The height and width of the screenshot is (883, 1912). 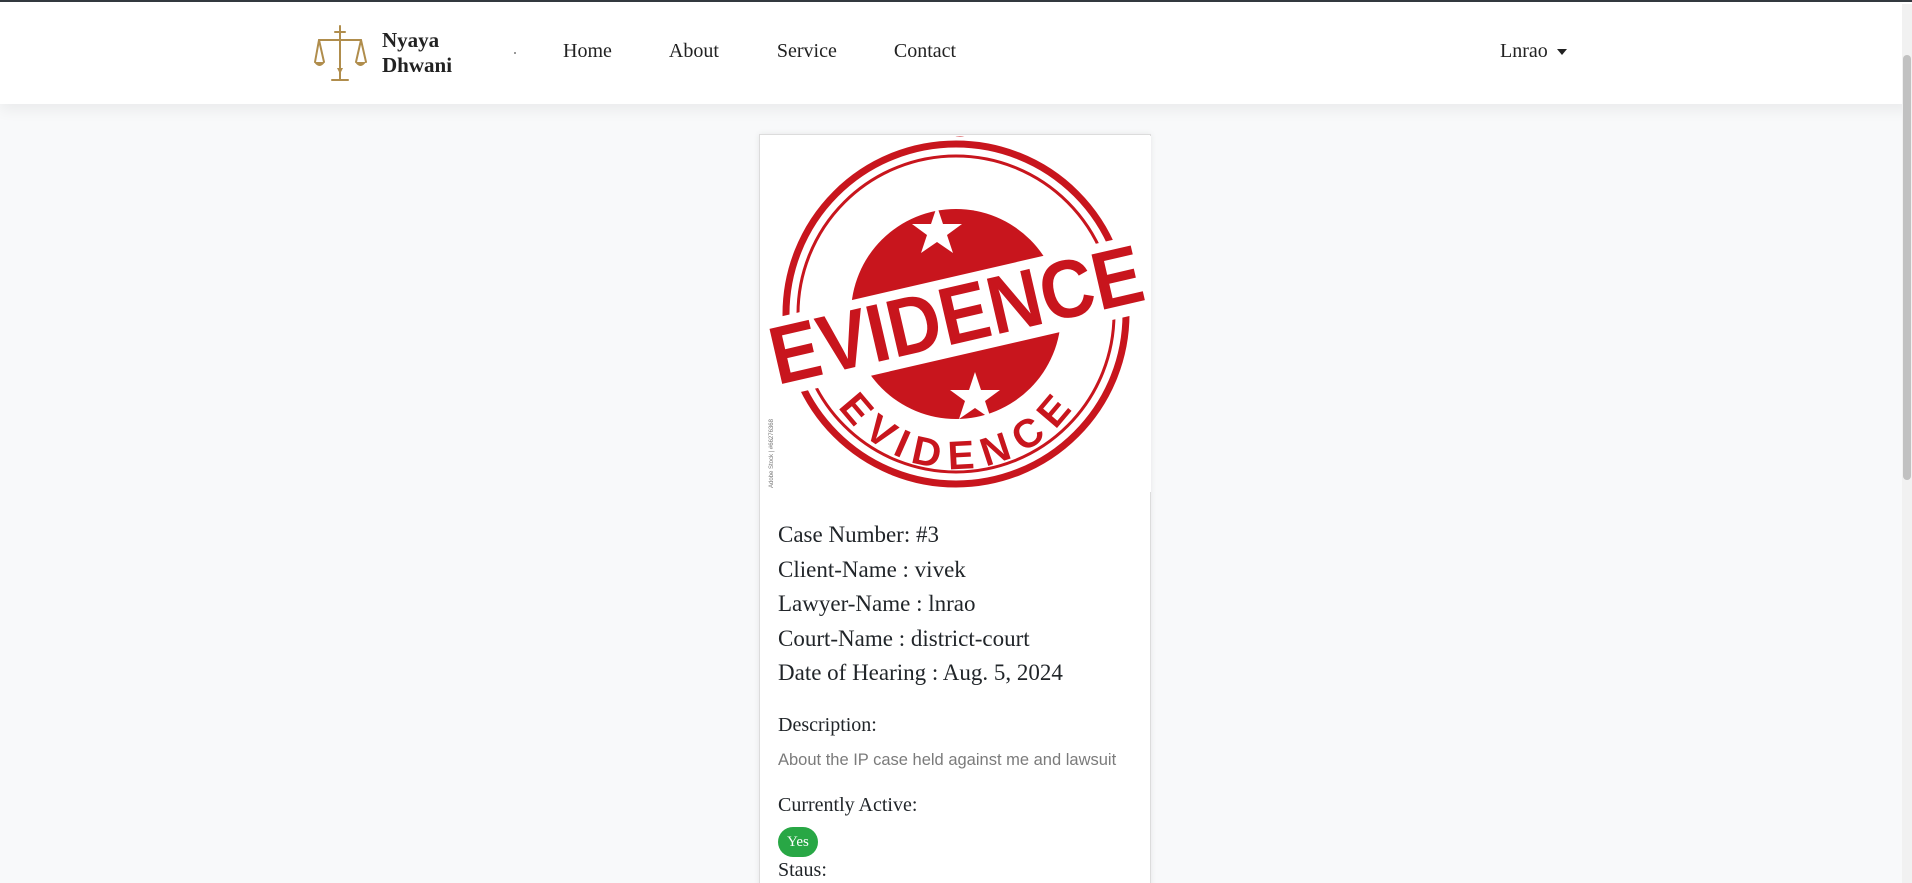 What do you see at coordinates (1561, 52) in the screenshot?
I see `caret-down-icon` at bounding box center [1561, 52].